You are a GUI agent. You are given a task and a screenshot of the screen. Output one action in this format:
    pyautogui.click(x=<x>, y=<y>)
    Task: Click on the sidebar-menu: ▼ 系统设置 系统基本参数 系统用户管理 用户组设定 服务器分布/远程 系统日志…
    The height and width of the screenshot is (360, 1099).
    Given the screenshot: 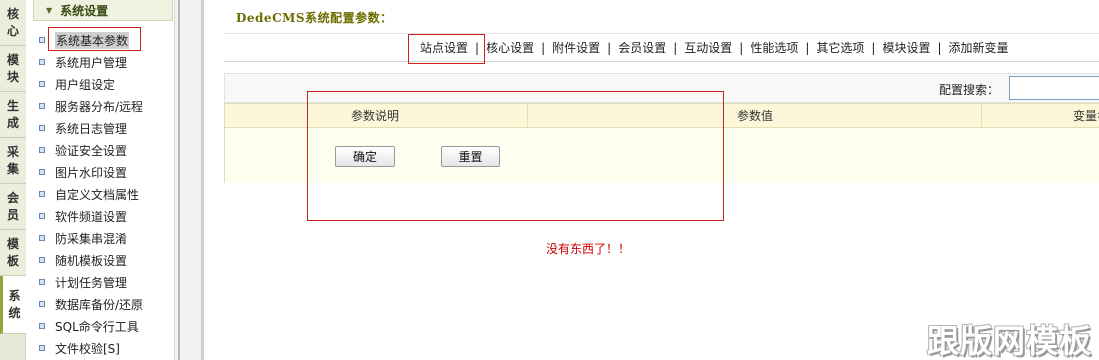 What is the action you would take?
    pyautogui.click(x=100, y=180)
    